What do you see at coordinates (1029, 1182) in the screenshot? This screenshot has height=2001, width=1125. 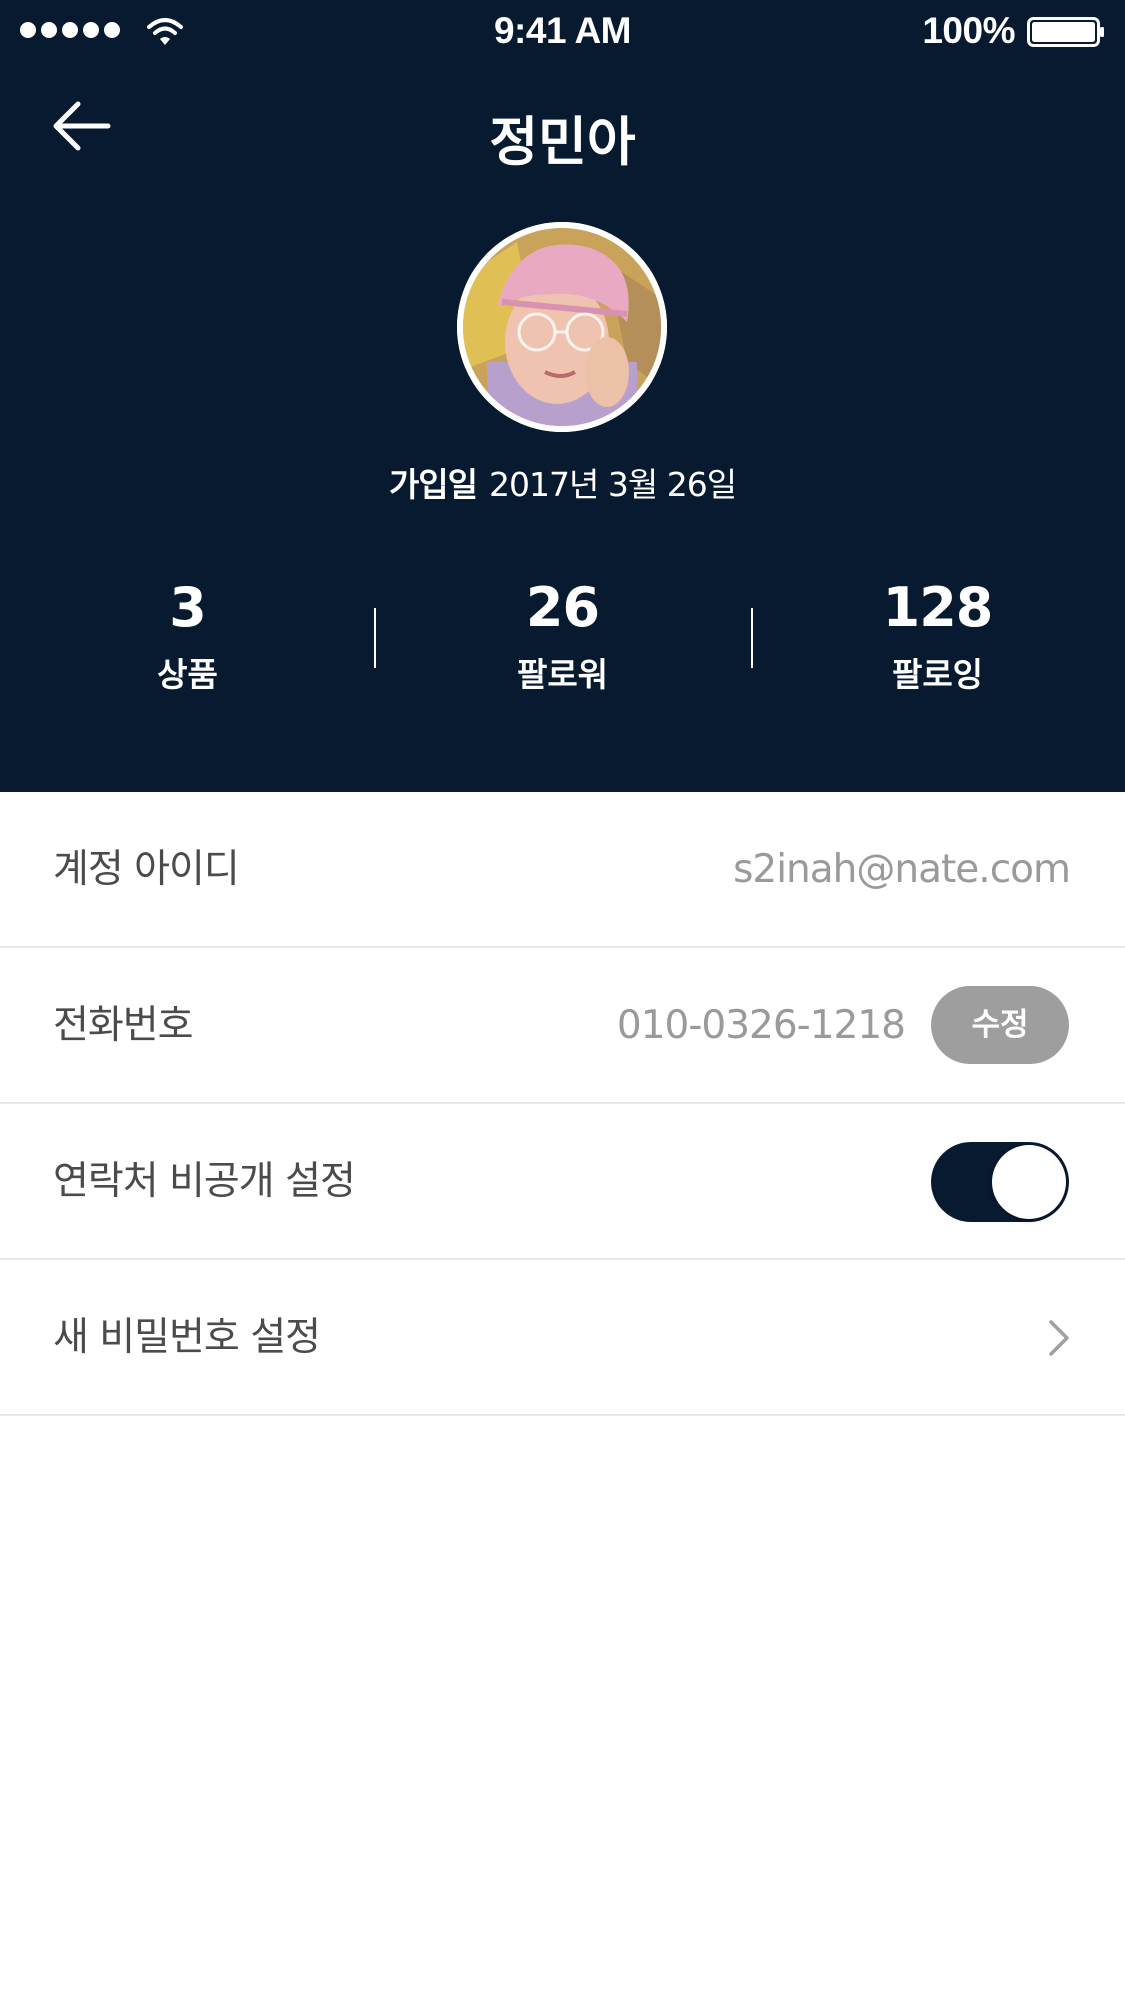 I see `toggle-knob` at bounding box center [1029, 1182].